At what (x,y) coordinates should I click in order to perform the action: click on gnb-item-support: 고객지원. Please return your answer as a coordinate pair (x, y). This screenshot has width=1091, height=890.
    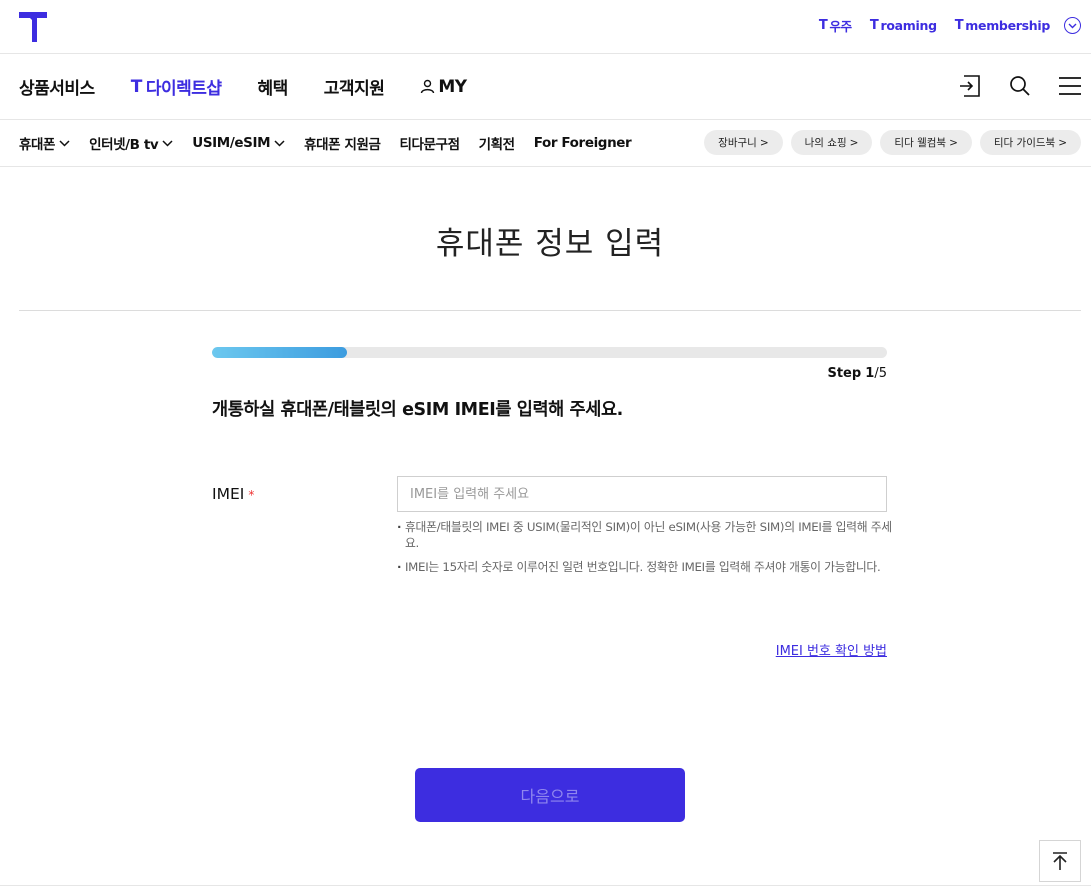
    Looking at the image, I should click on (354, 86).